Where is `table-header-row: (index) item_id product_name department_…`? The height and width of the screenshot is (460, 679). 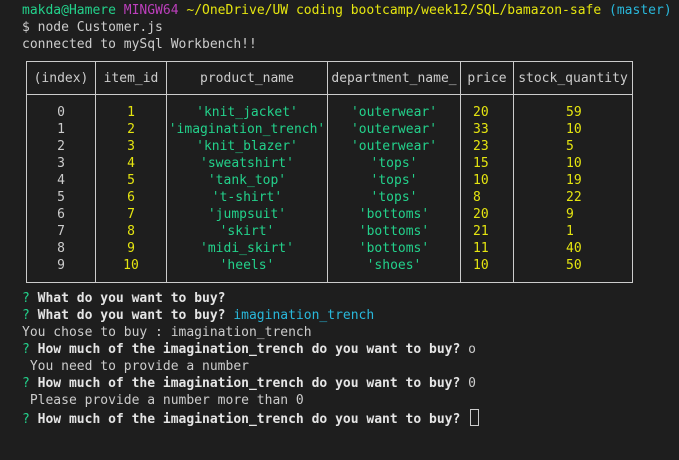
table-header-row: (index) item_id product_name department_… is located at coordinates (329, 78).